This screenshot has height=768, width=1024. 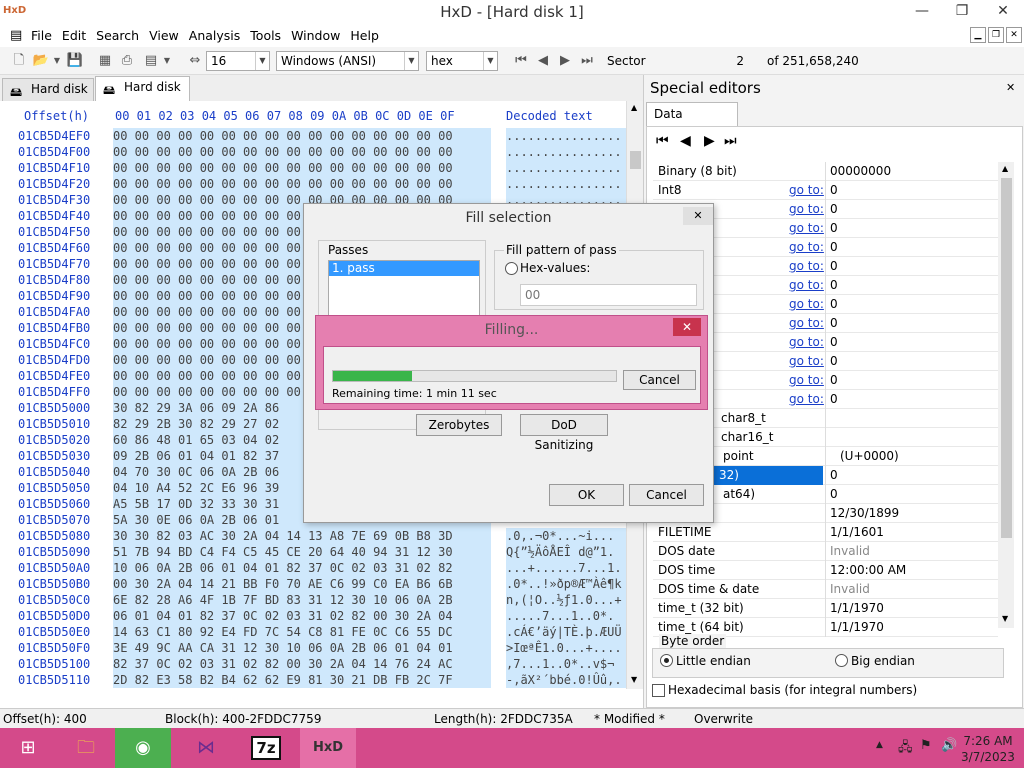 What do you see at coordinates (143, 748) in the screenshot?
I see `chrome-icon: ◉` at bounding box center [143, 748].